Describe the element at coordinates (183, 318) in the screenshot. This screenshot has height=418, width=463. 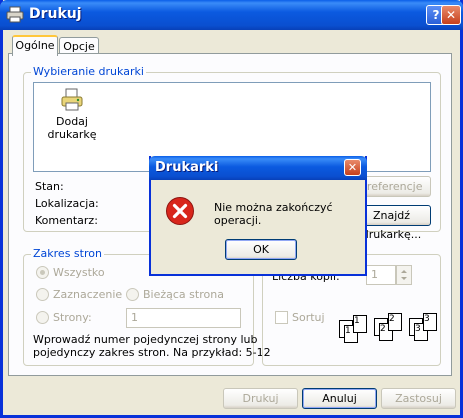
I see `pages-input: 1` at that location.